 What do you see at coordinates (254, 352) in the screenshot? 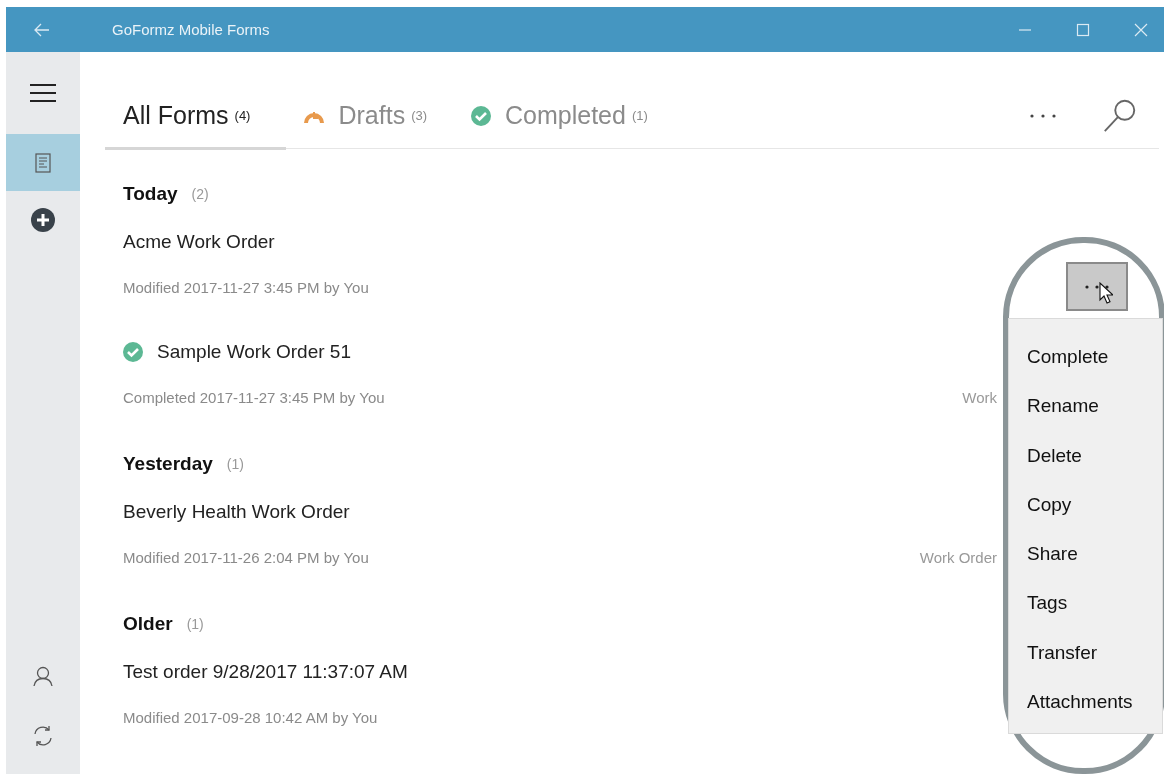
I see `form-name: Sample Work Order 51` at bounding box center [254, 352].